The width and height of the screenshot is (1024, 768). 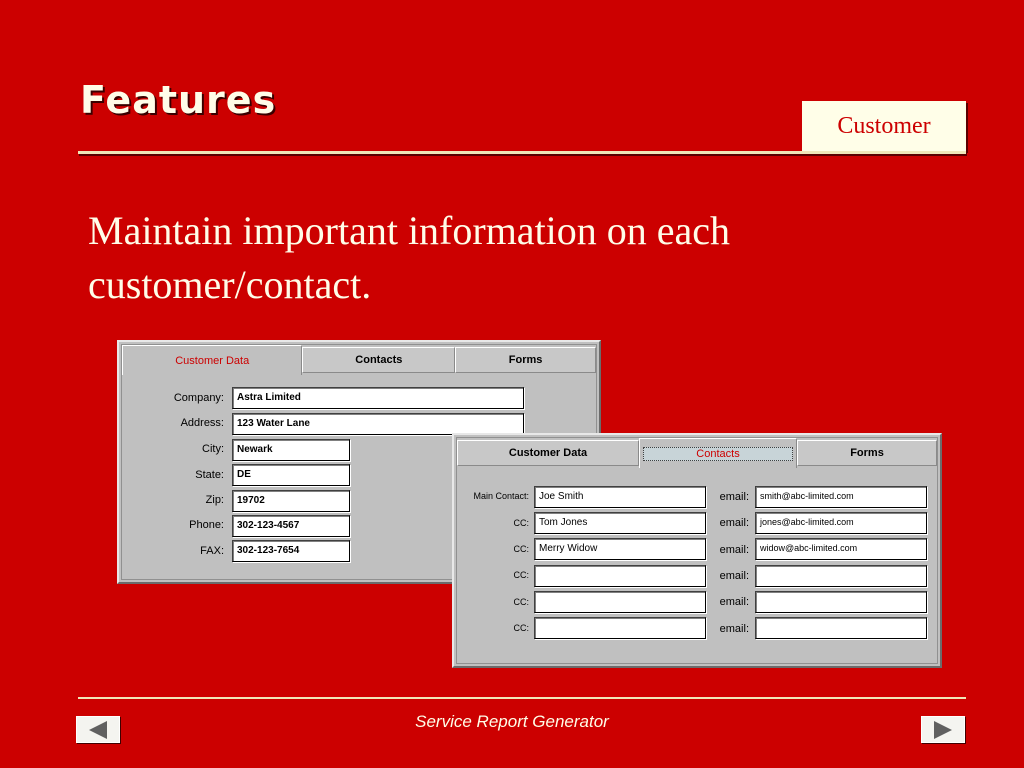 What do you see at coordinates (213, 449) in the screenshot?
I see `city-label: City:` at bounding box center [213, 449].